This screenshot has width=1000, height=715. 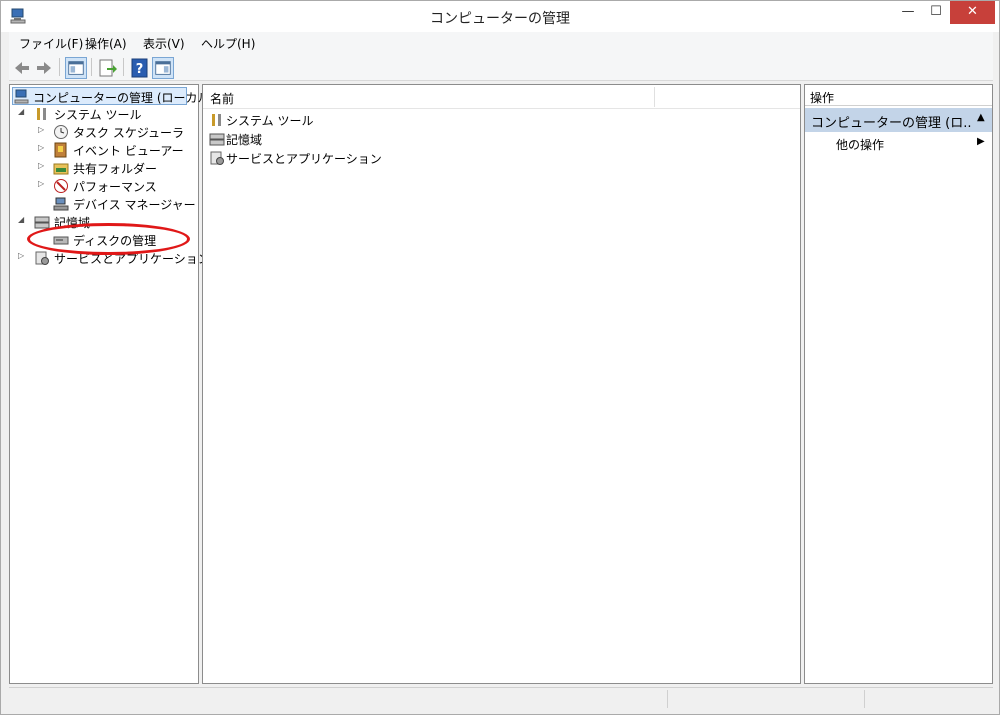 I want to click on tree-item-shared-folders: ▷ 共有フォルダー, so click(x=113, y=168).